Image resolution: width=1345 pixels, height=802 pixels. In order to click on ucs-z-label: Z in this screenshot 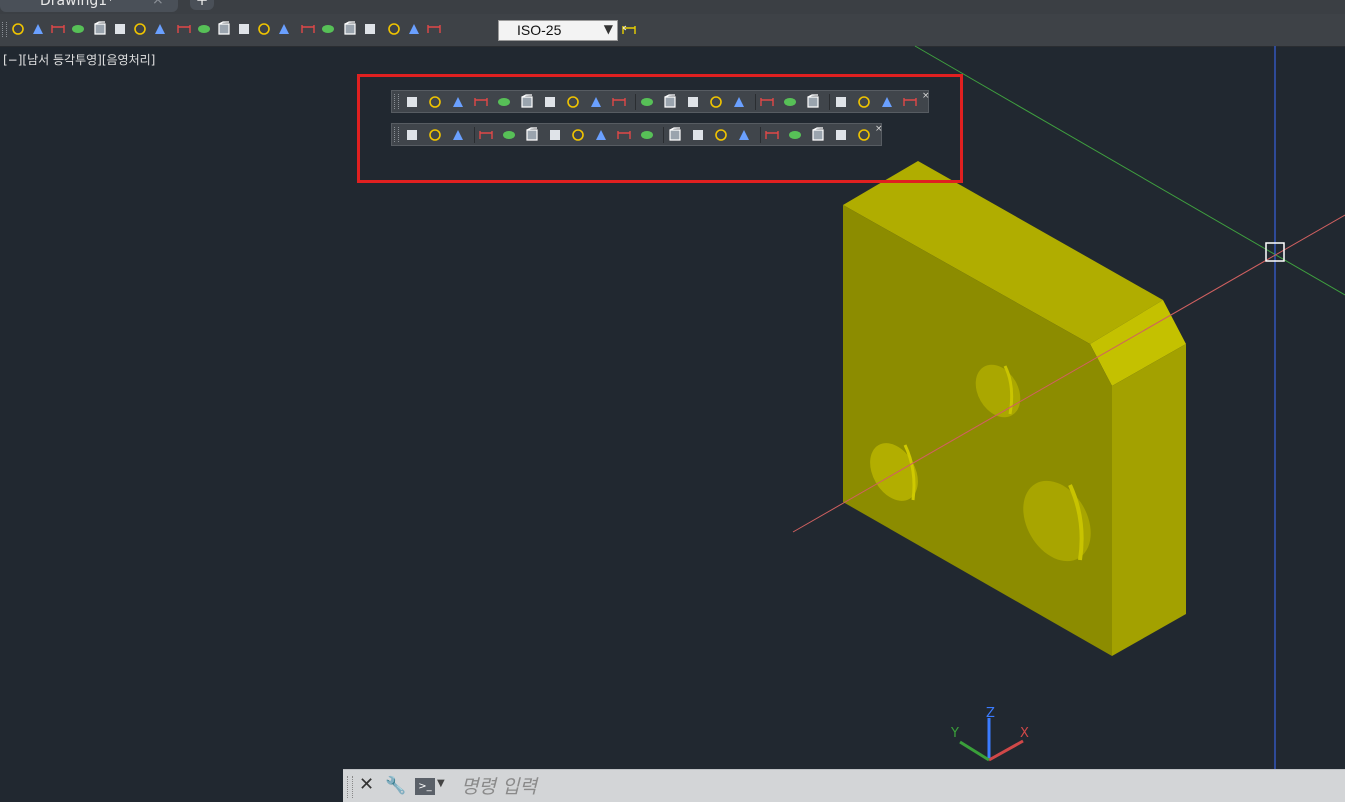, I will do `click(990, 713)`.